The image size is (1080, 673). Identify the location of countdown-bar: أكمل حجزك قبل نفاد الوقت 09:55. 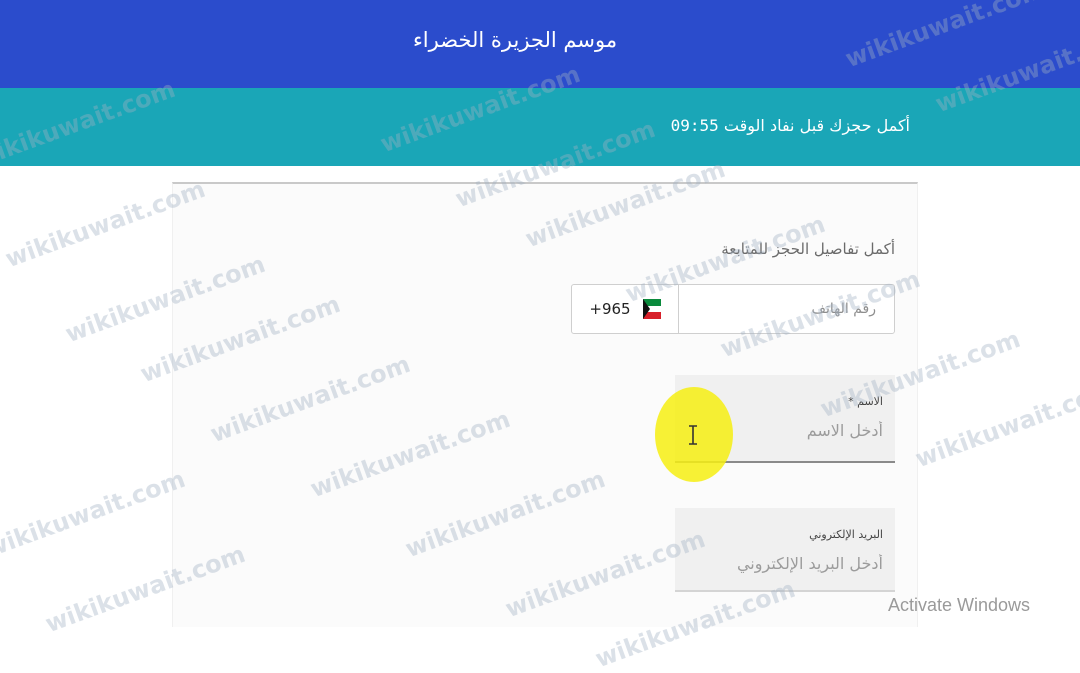
(540, 127).